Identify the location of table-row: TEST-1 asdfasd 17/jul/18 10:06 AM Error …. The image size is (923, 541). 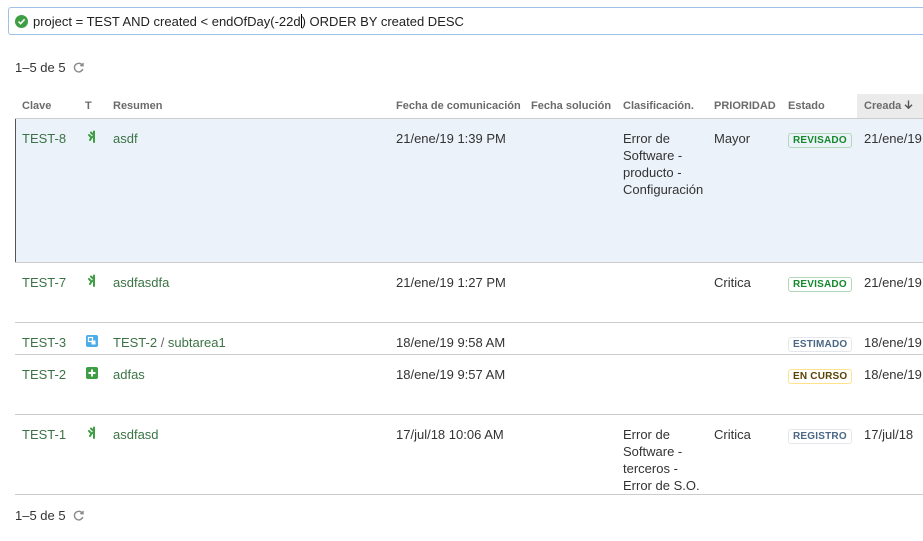
(469, 454).